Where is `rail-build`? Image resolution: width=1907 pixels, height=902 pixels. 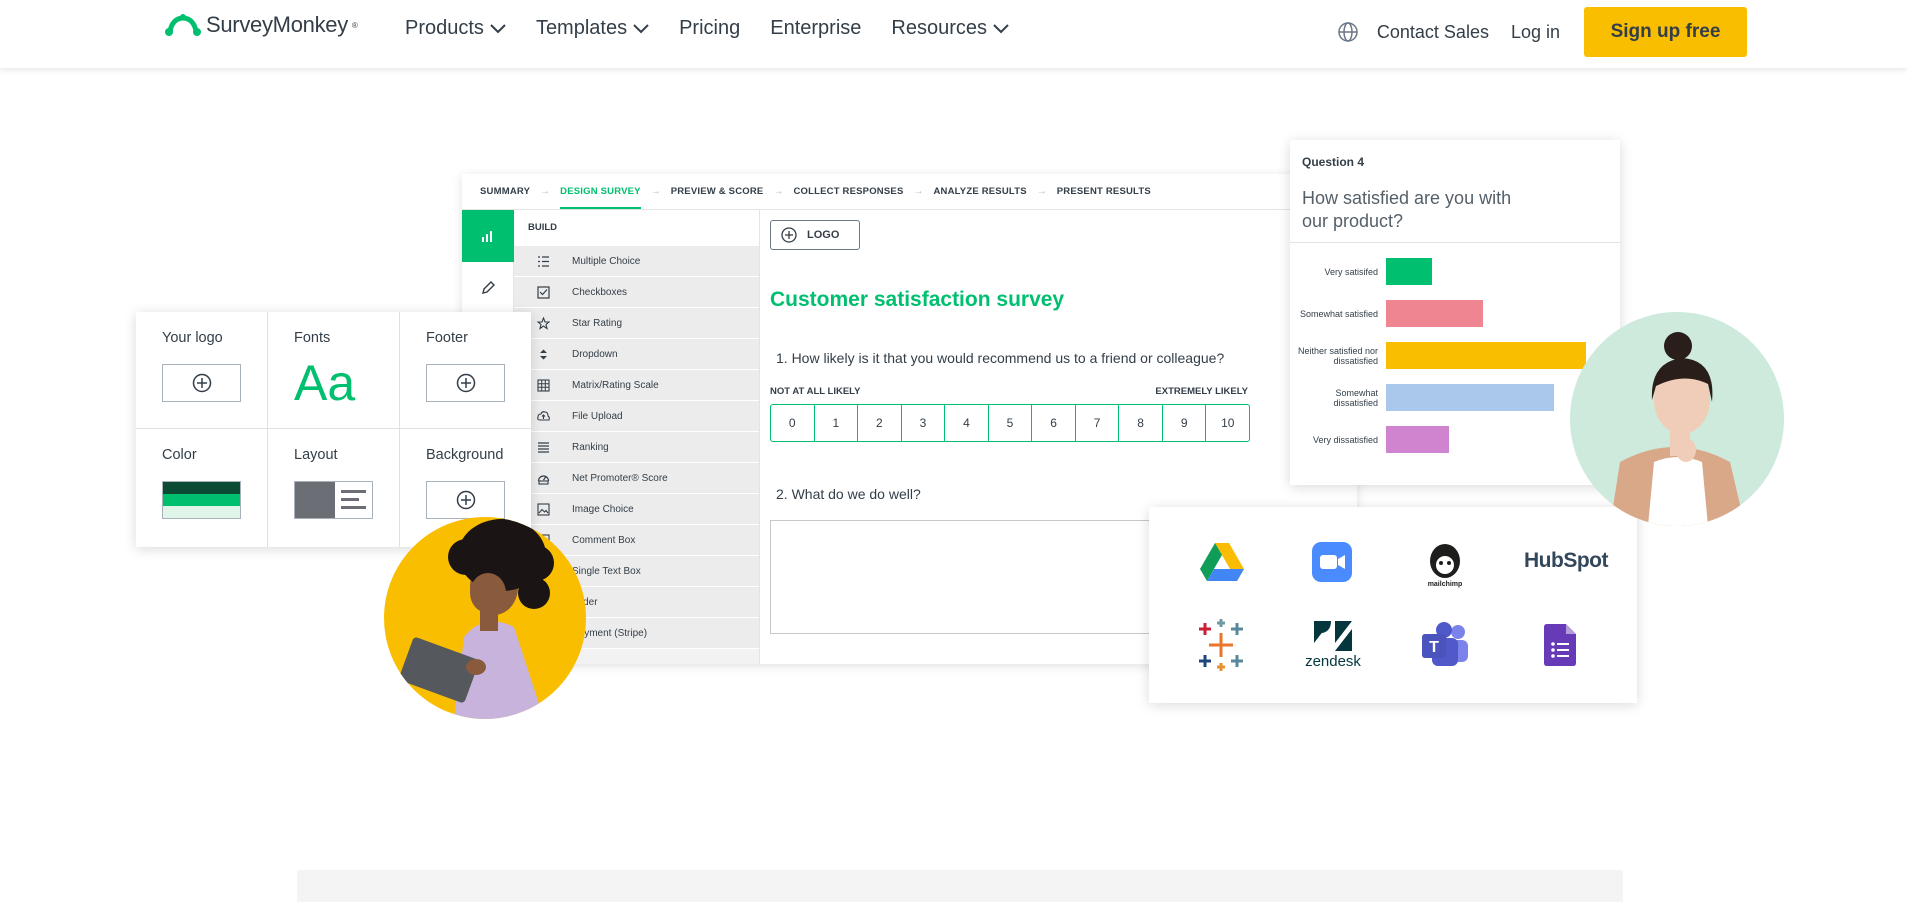 rail-build is located at coordinates (488, 236).